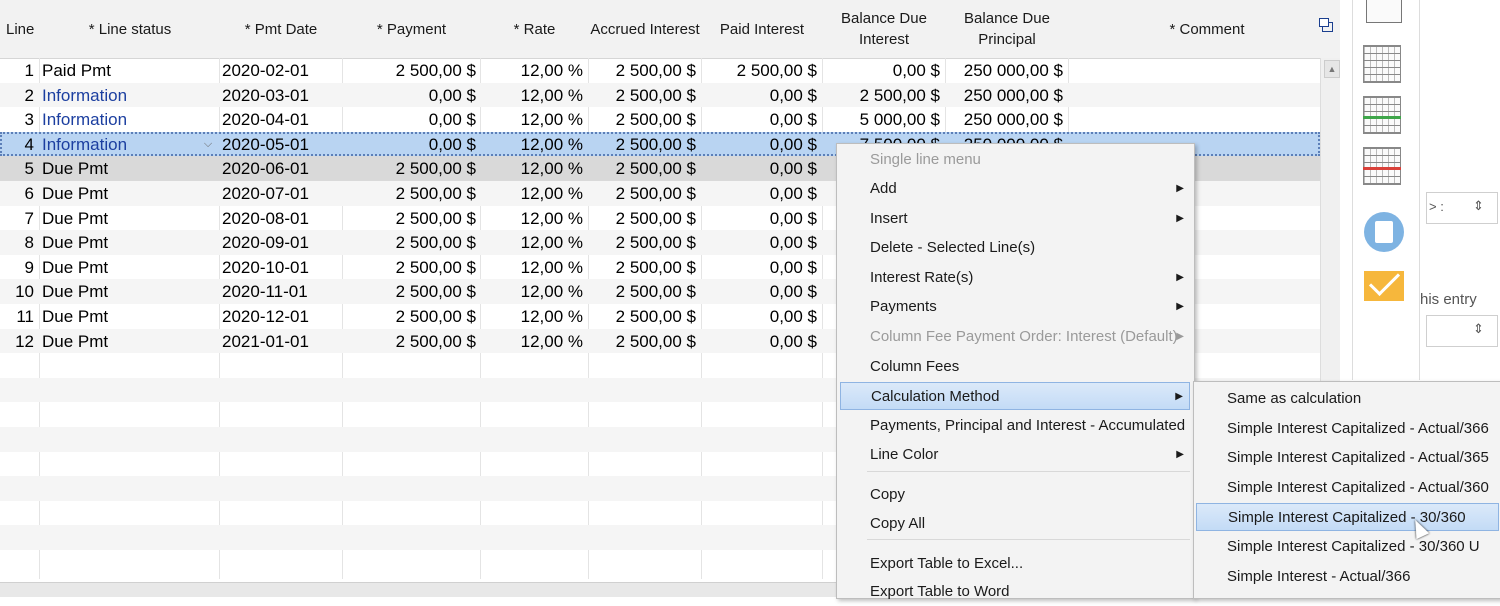  I want to click on spinner-arrows-icon: ⇕, so click(1478, 206).